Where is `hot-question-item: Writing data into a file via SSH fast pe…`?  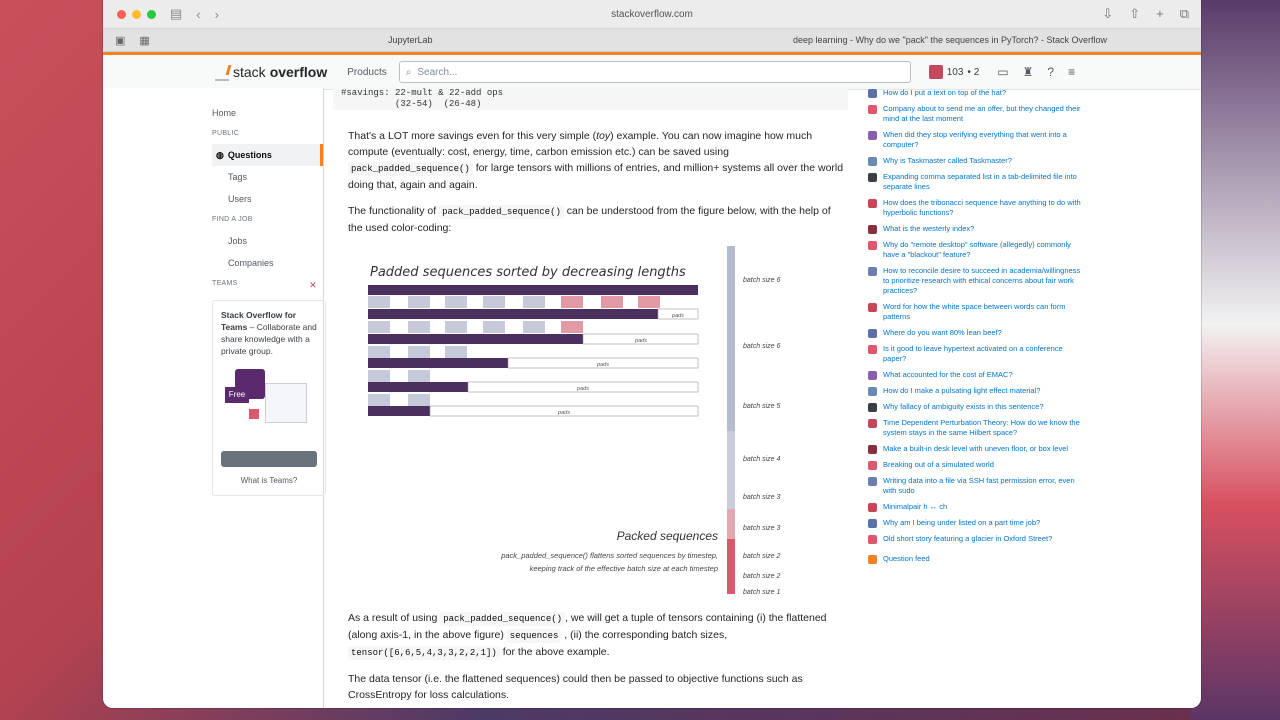 hot-question-item: Writing data into a file via SSH fast pe… is located at coordinates (975, 486).